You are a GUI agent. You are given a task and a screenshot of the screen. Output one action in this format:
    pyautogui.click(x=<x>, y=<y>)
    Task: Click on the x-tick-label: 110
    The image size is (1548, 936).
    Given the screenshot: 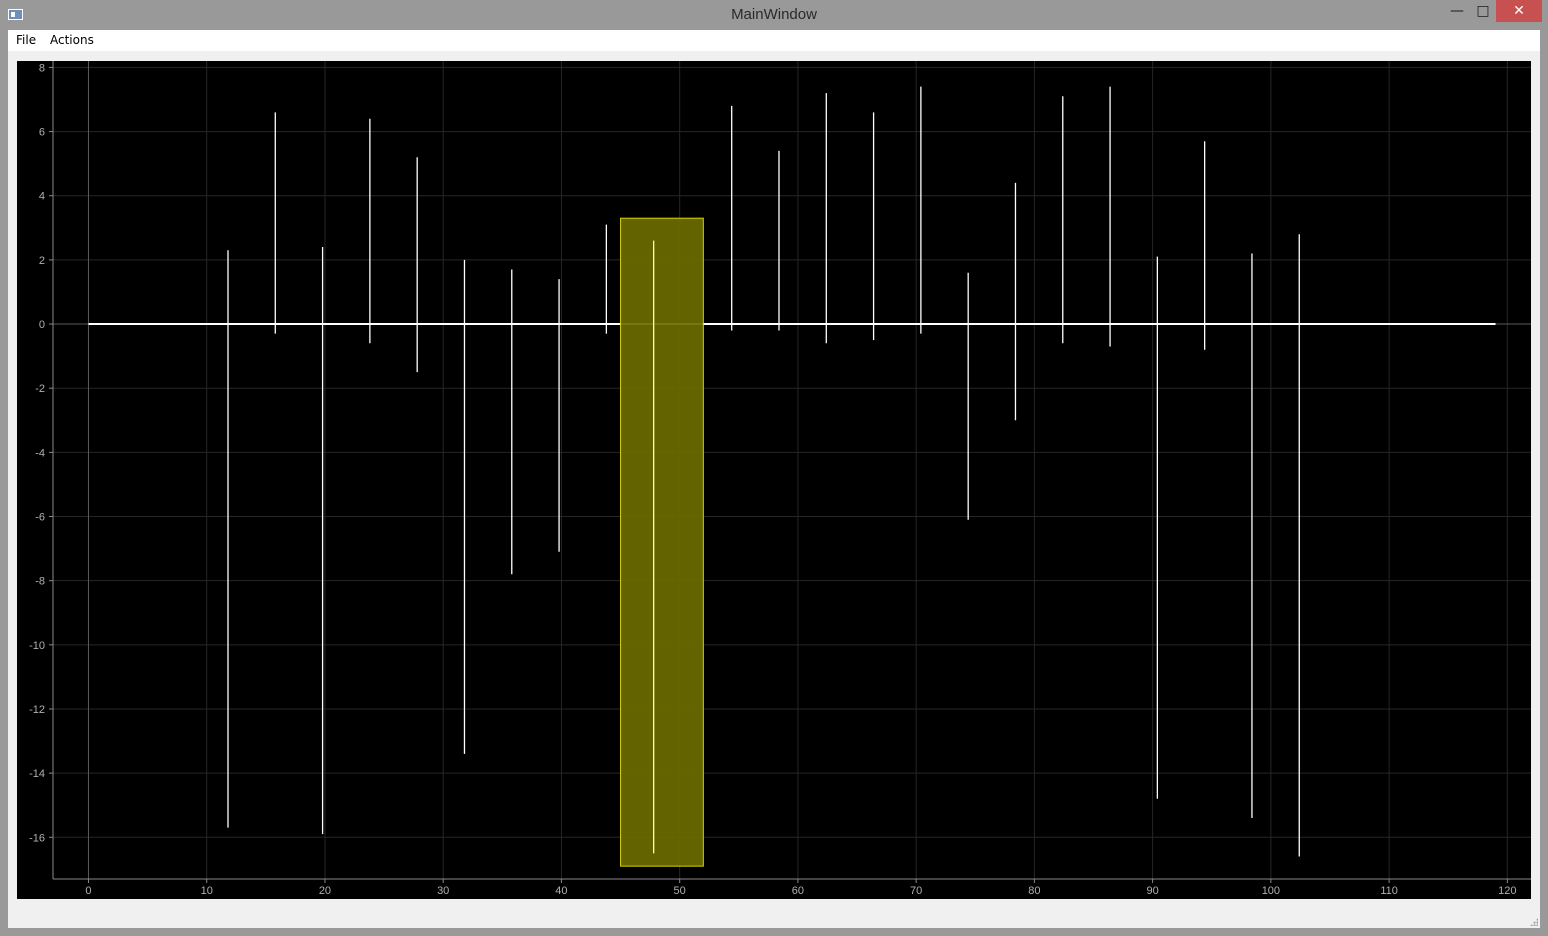 What is the action you would take?
    pyautogui.click(x=1389, y=891)
    